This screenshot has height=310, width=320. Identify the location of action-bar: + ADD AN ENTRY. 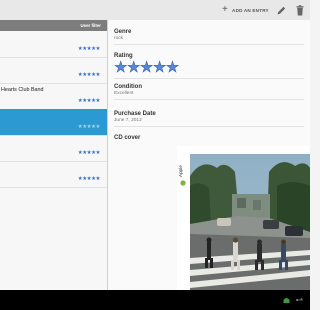
(155, 10).